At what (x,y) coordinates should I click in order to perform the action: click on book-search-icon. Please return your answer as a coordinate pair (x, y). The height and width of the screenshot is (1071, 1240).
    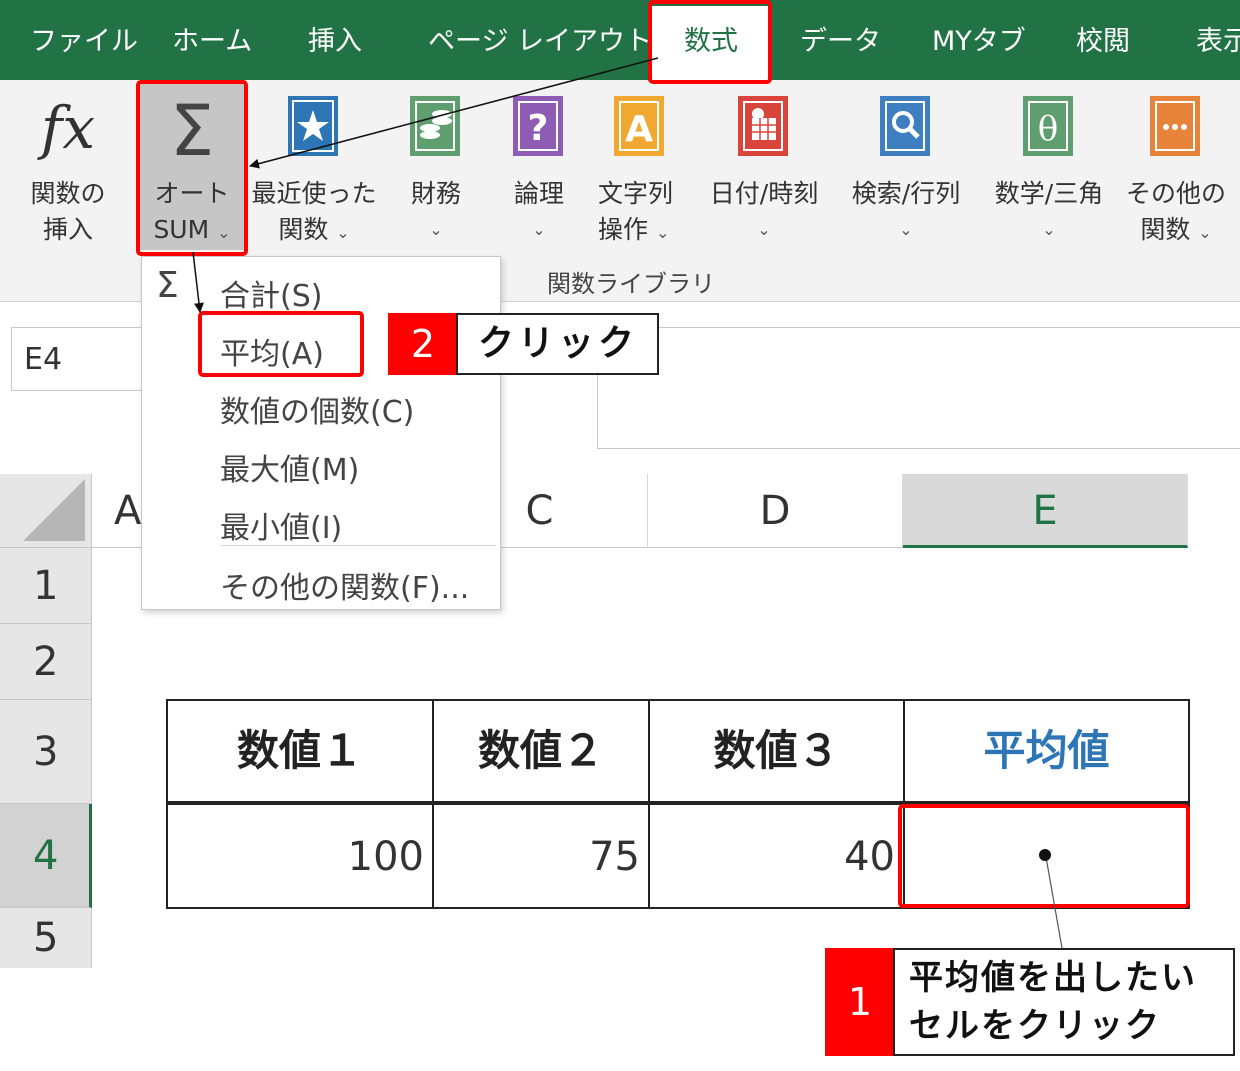
    Looking at the image, I should click on (905, 126).